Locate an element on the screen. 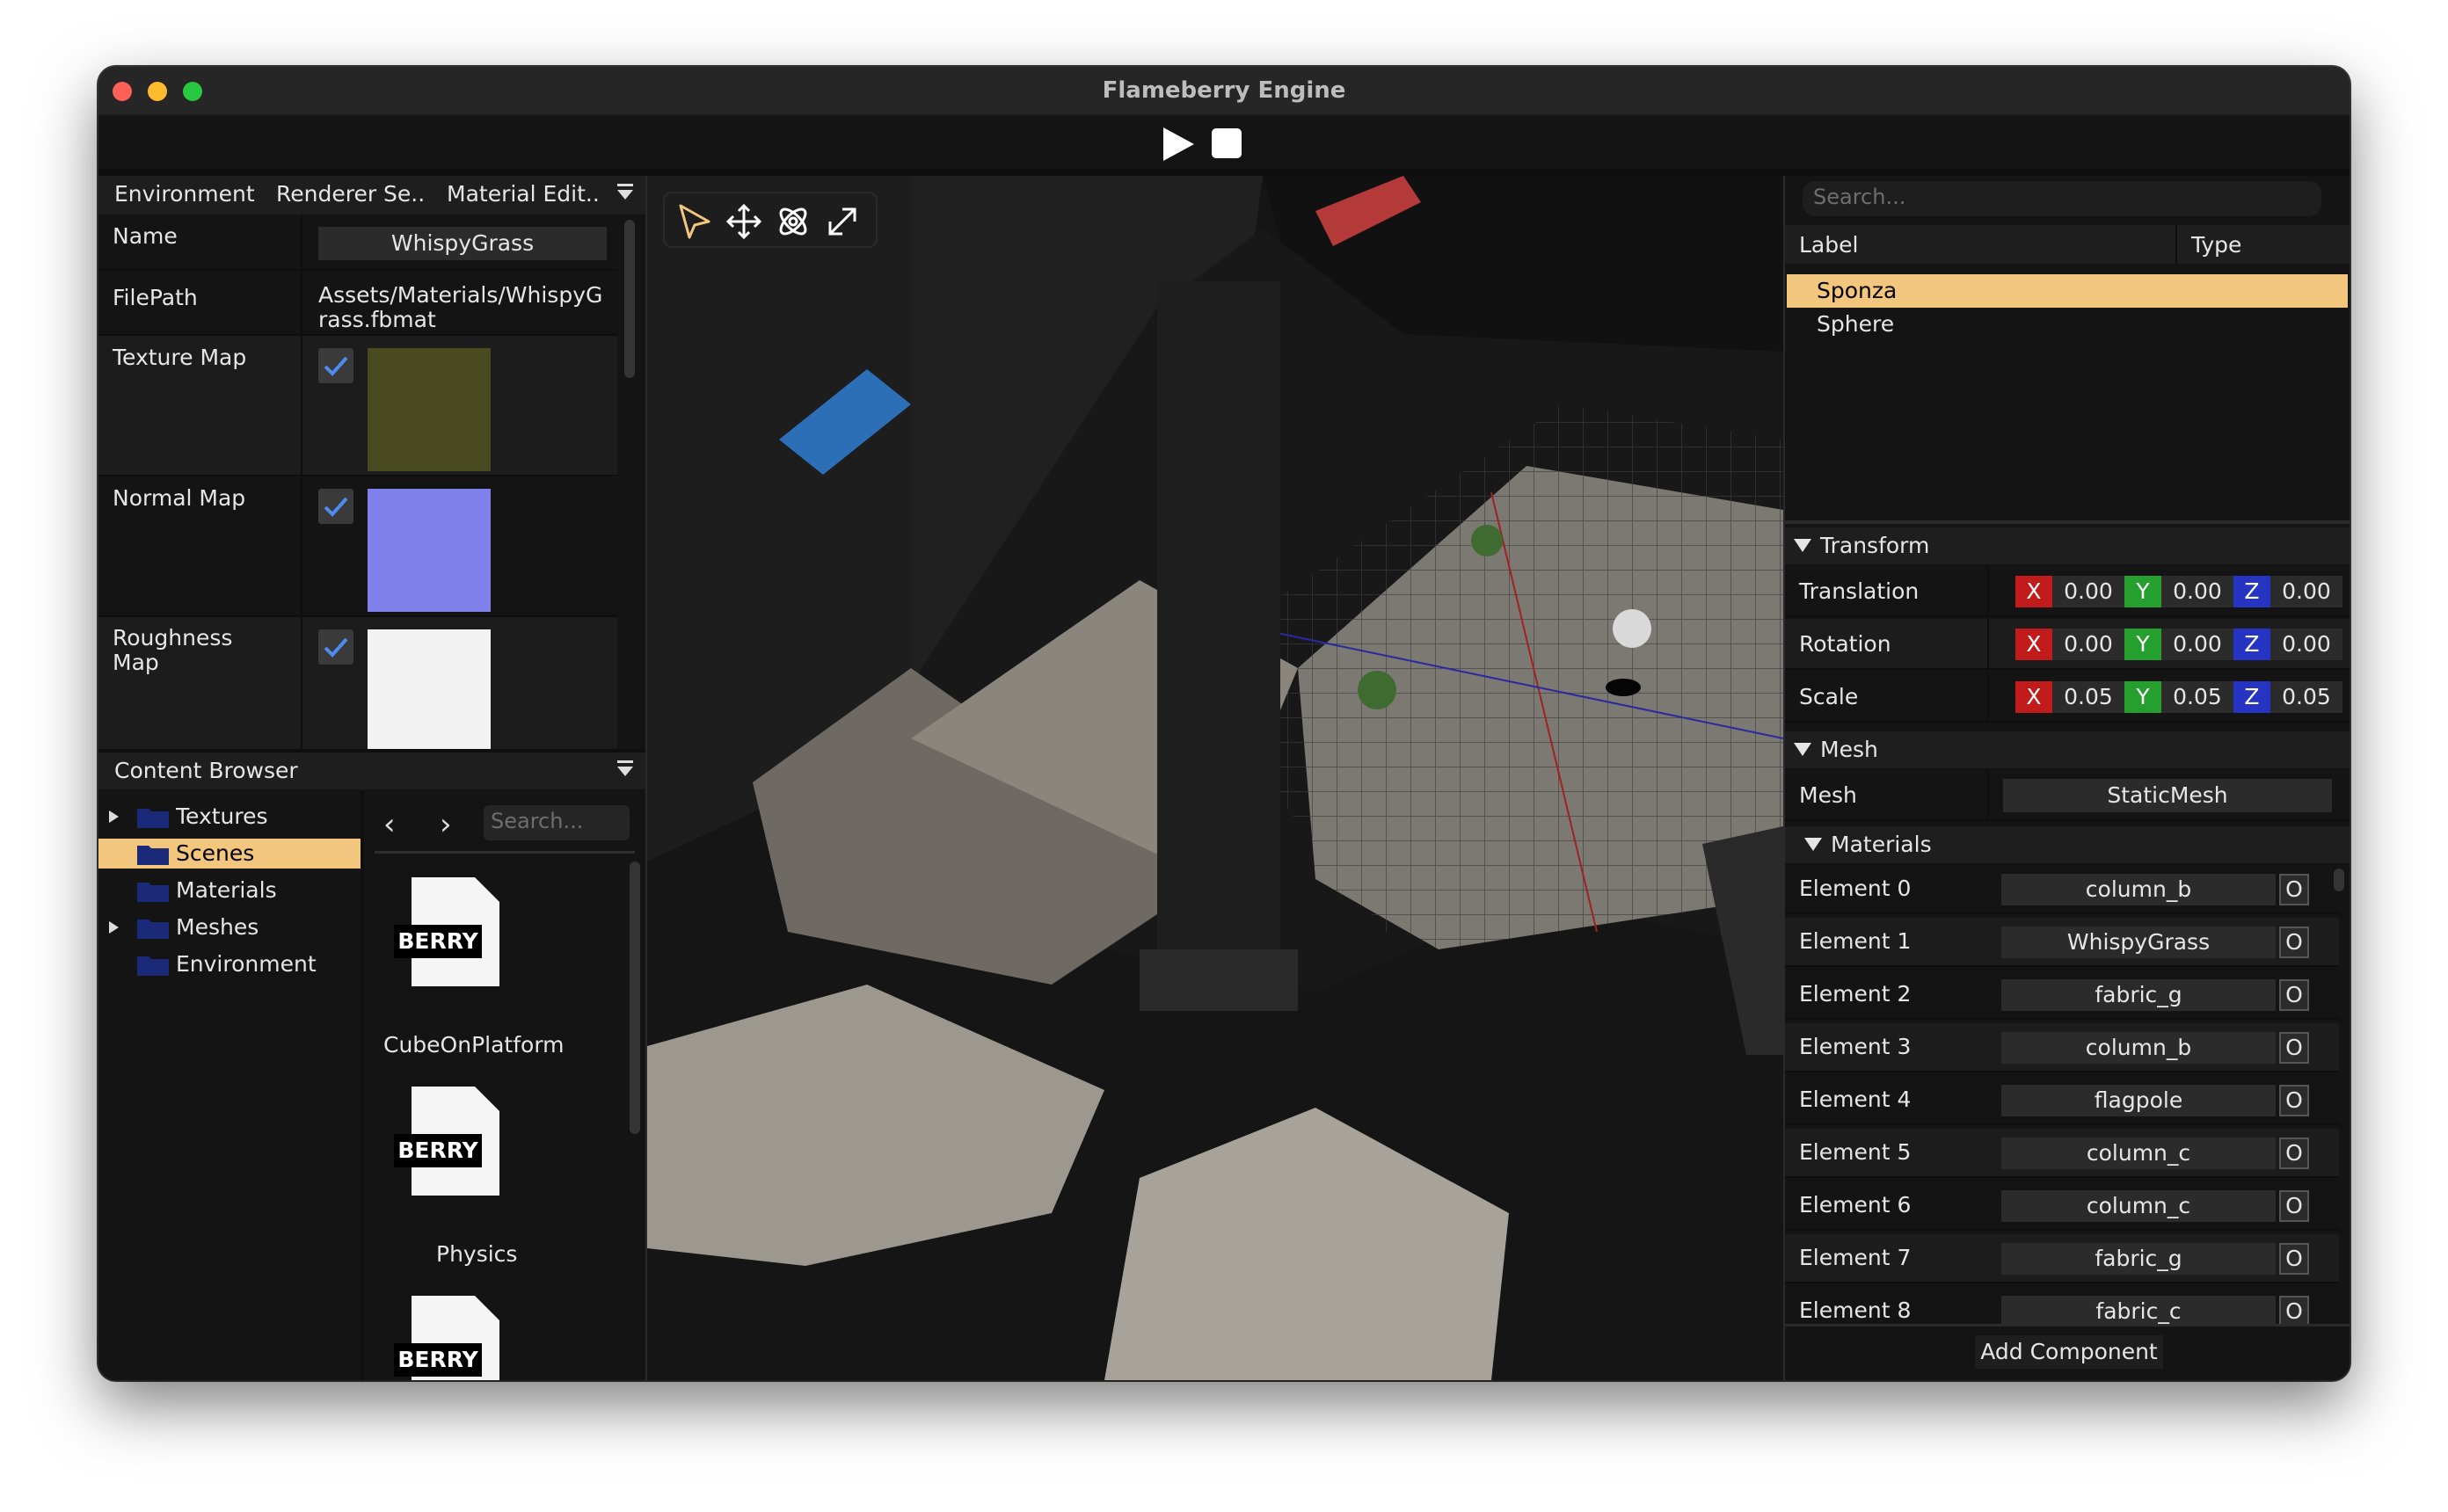 The height and width of the screenshot is (1512, 2448). stop-icon is located at coordinates (1227, 143).